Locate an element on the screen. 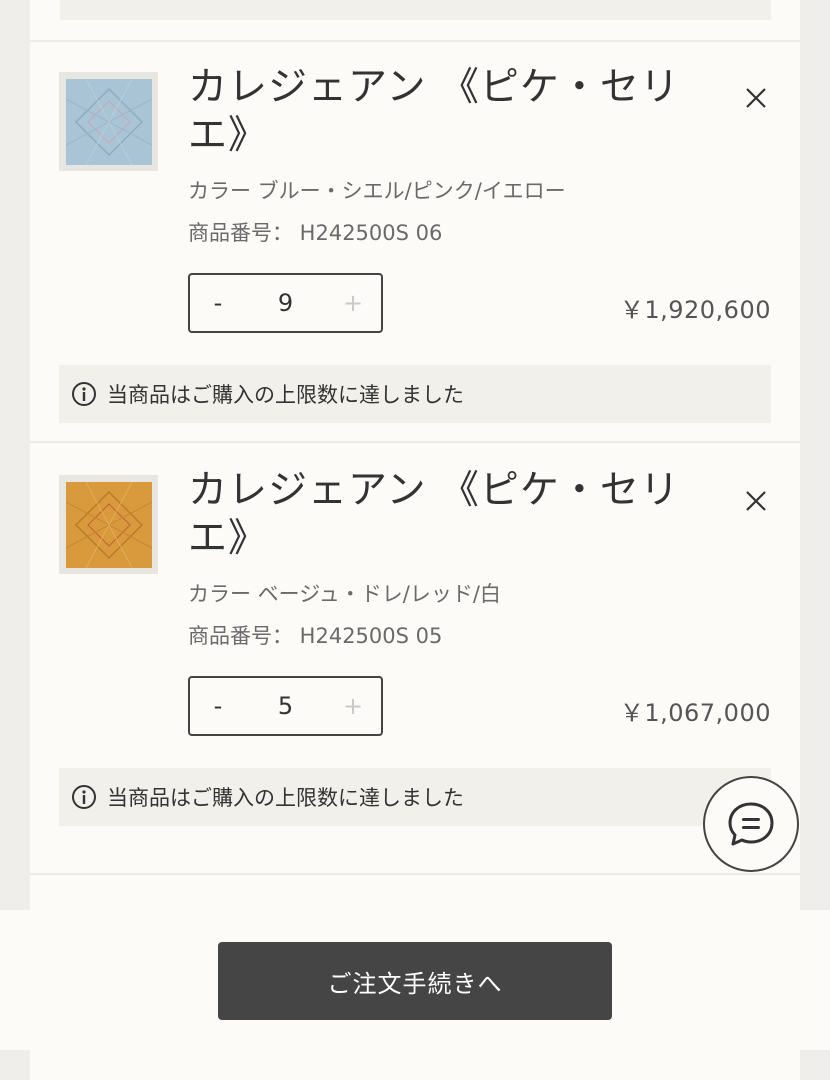  item-price: ￥1,920,600 is located at coordinates (695, 310).